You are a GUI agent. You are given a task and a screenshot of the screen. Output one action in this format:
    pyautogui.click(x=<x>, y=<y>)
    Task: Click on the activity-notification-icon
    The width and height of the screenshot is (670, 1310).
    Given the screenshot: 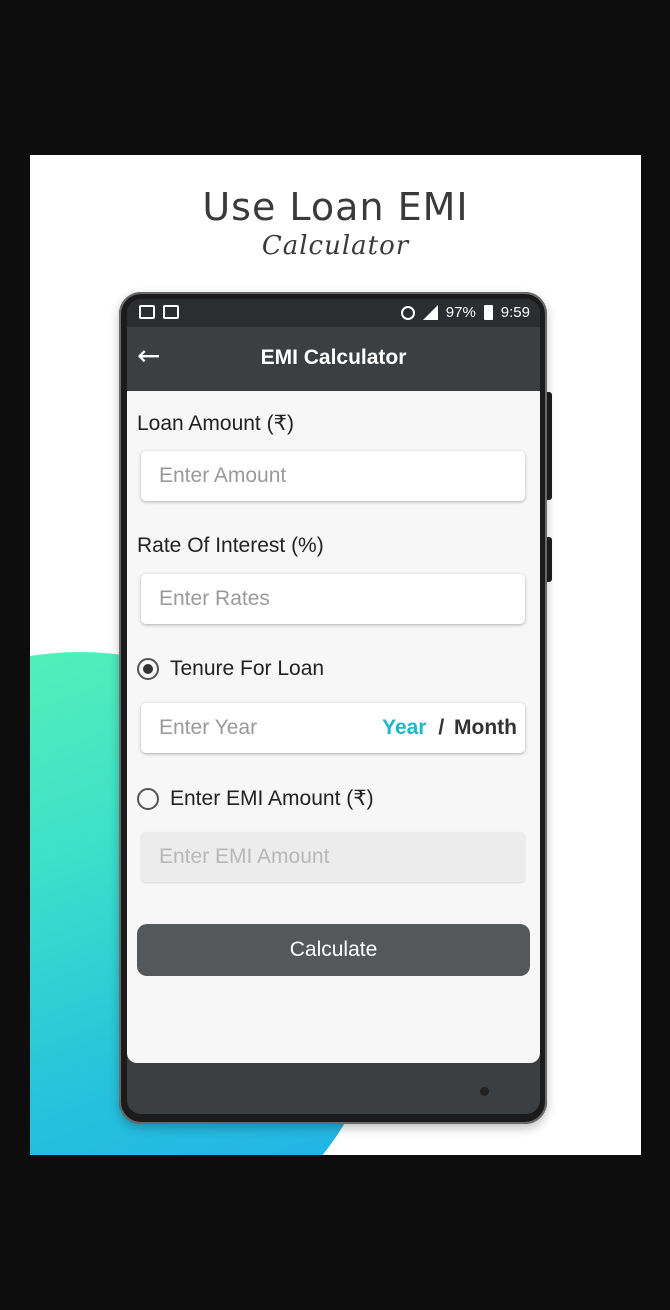 What is the action you would take?
    pyautogui.click(x=171, y=312)
    